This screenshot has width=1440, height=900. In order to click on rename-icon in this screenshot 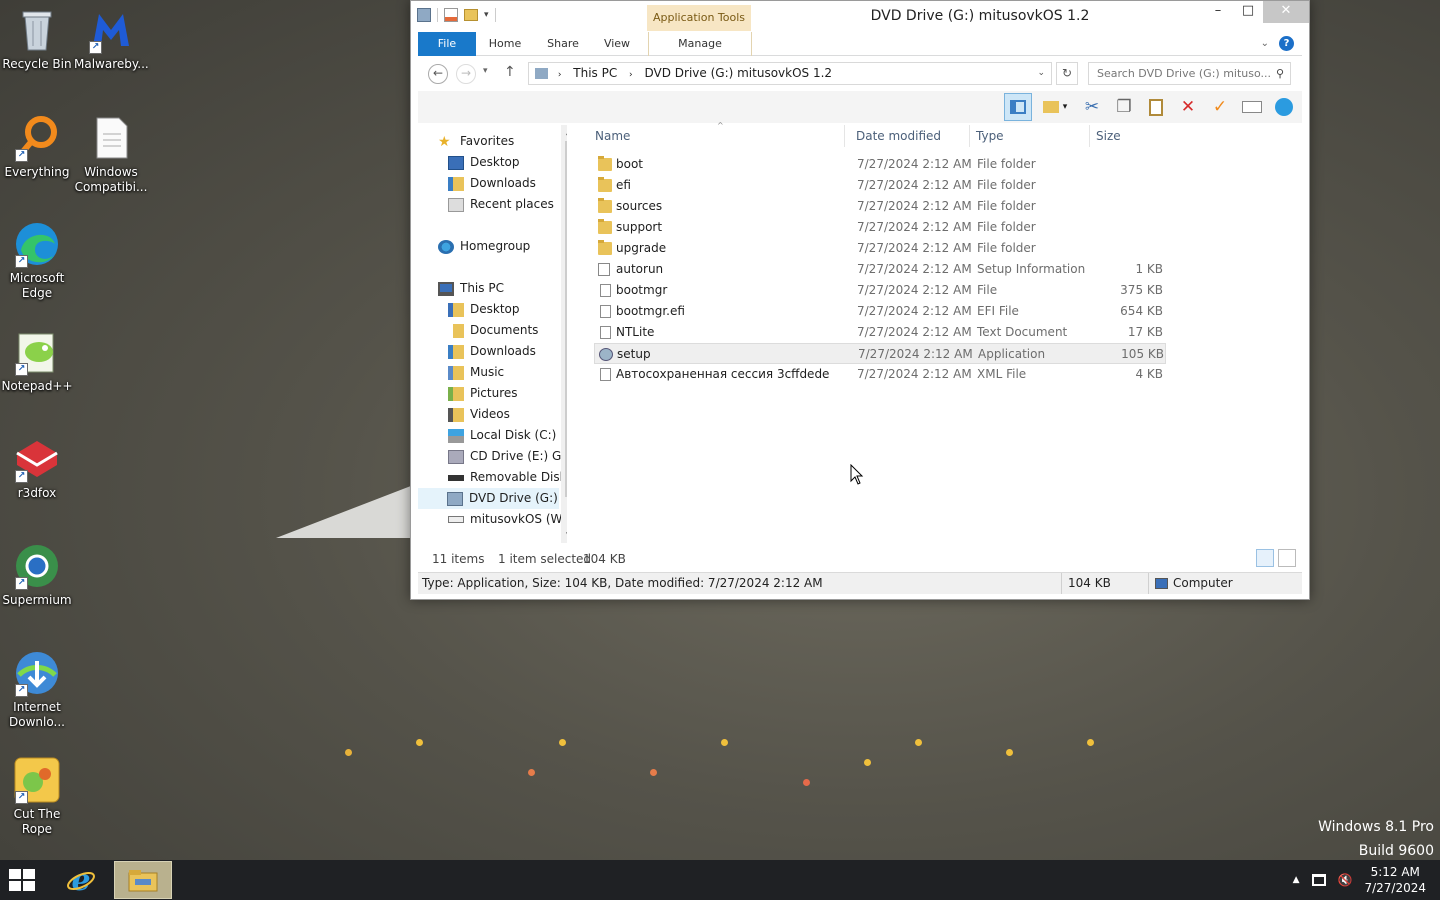, I will do `click(1252, 107)`.